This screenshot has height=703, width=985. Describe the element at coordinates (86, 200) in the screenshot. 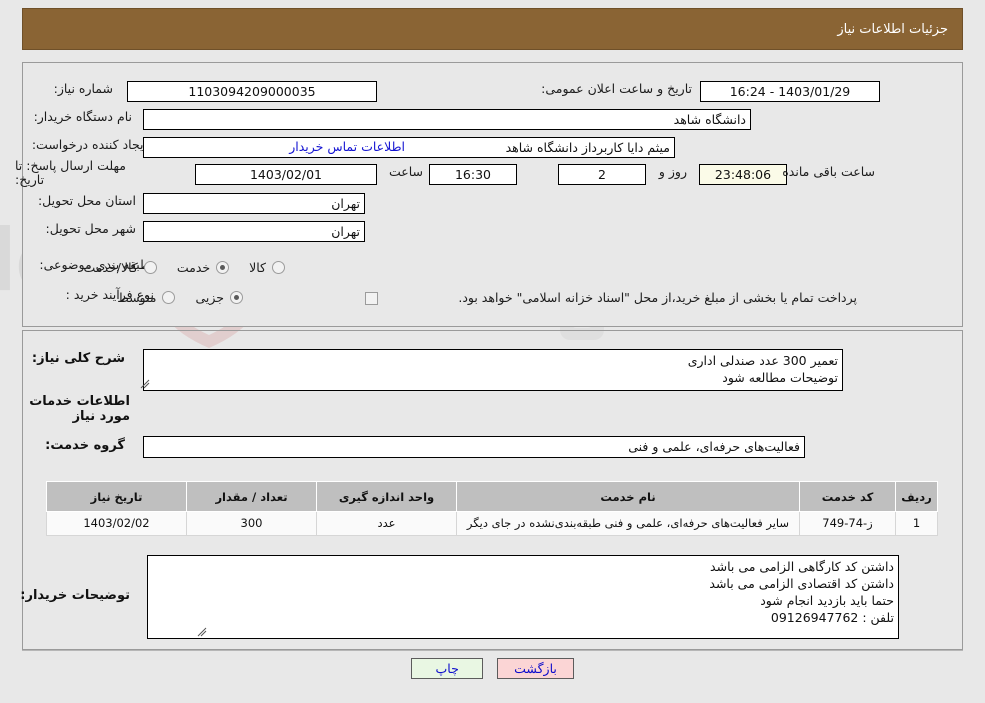

I see `province-label: استان محل تحویل:` at that location.